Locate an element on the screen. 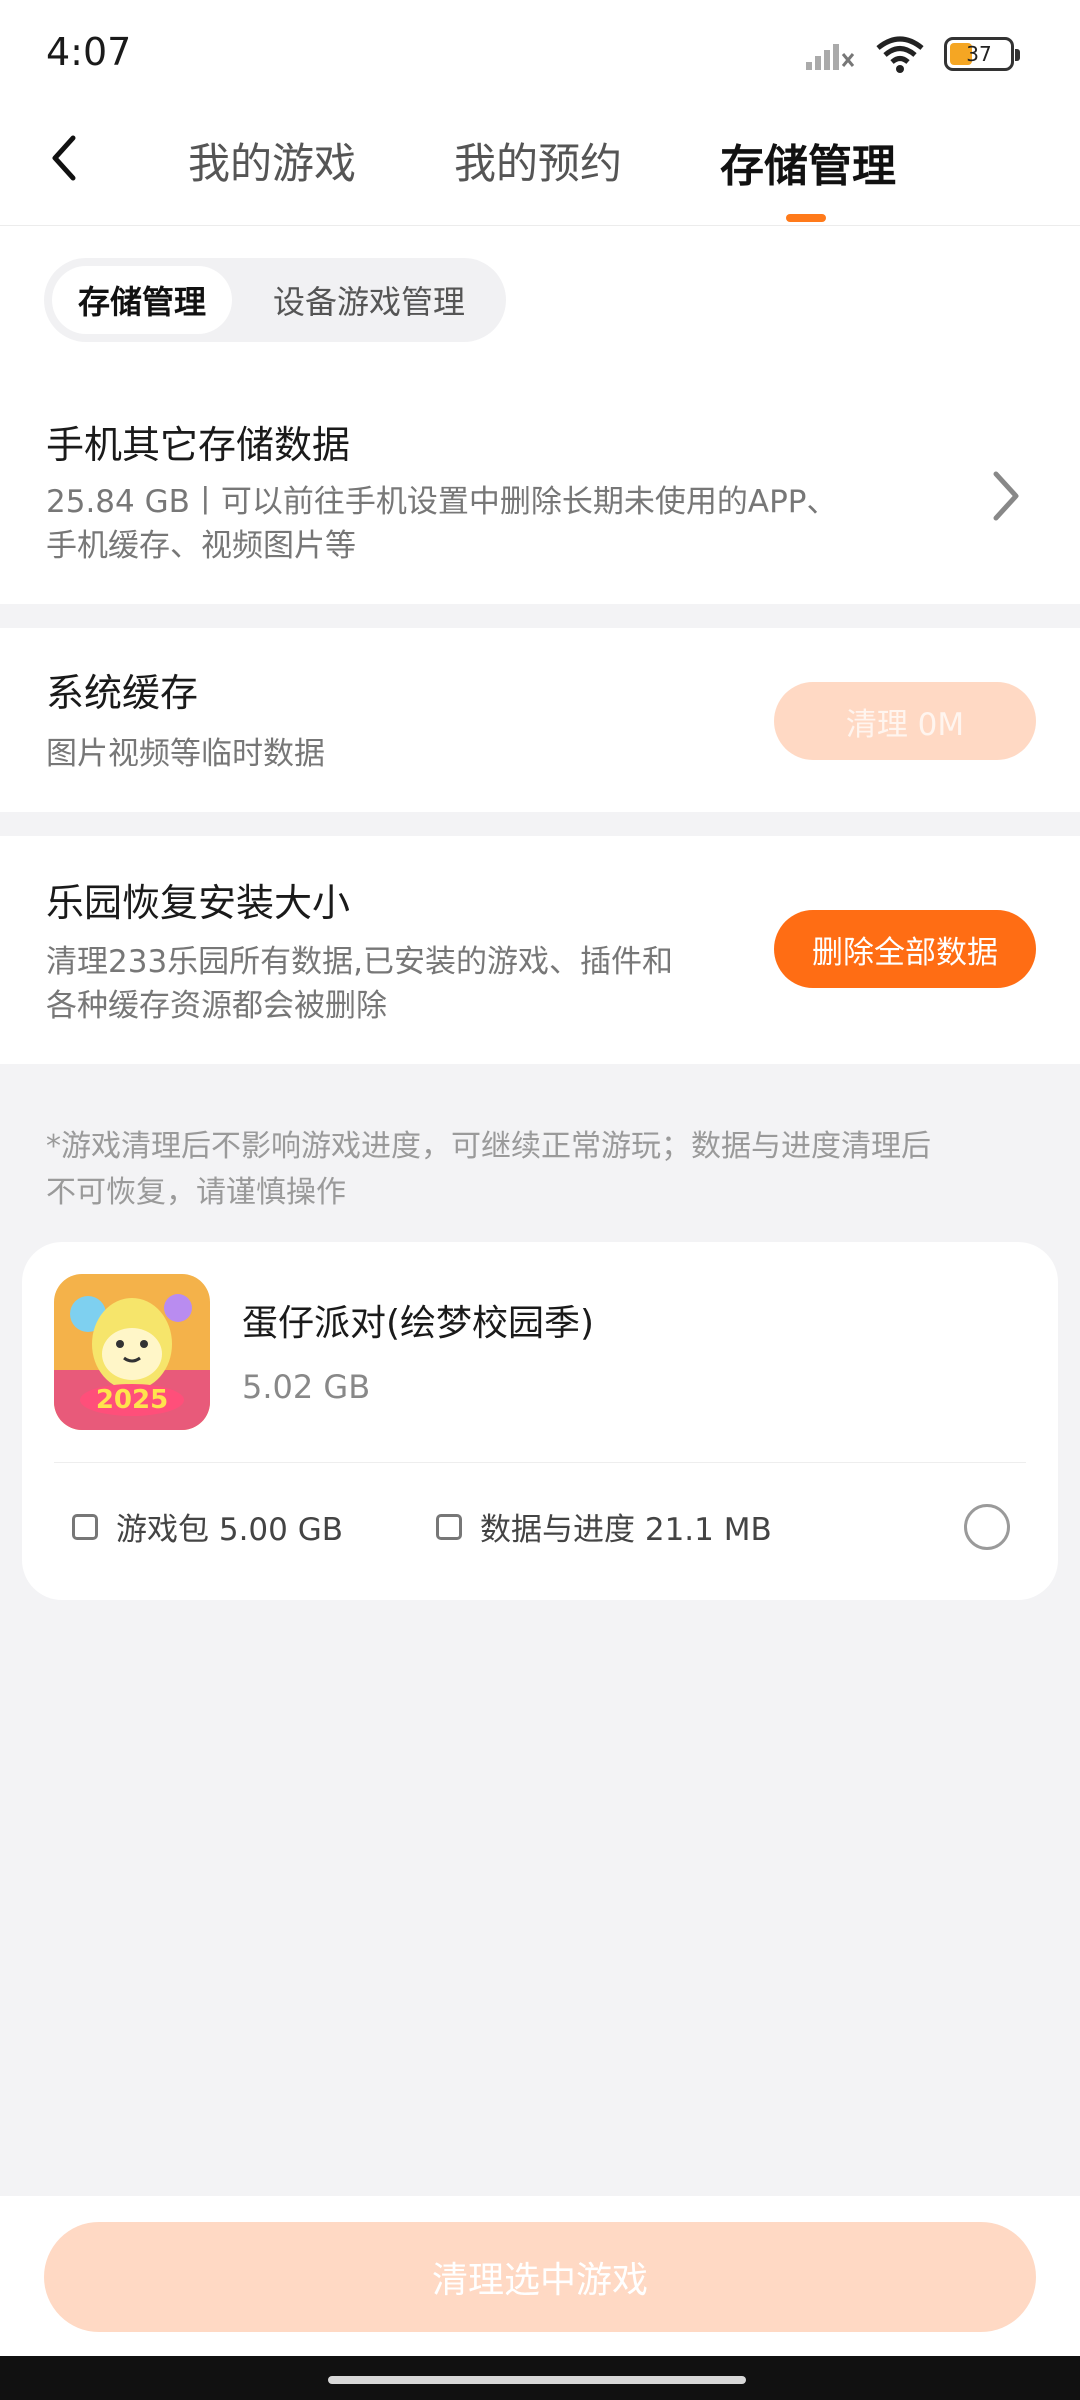 This screenshot has height=2400, width=1080. tab-my-games: 我的游戏 is located at coordinates (272, 160).